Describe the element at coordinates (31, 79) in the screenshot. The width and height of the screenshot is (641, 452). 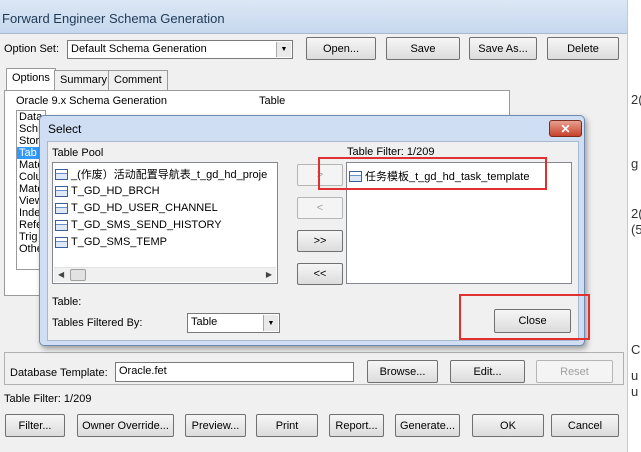
I see `tab-options: Options` at that location.